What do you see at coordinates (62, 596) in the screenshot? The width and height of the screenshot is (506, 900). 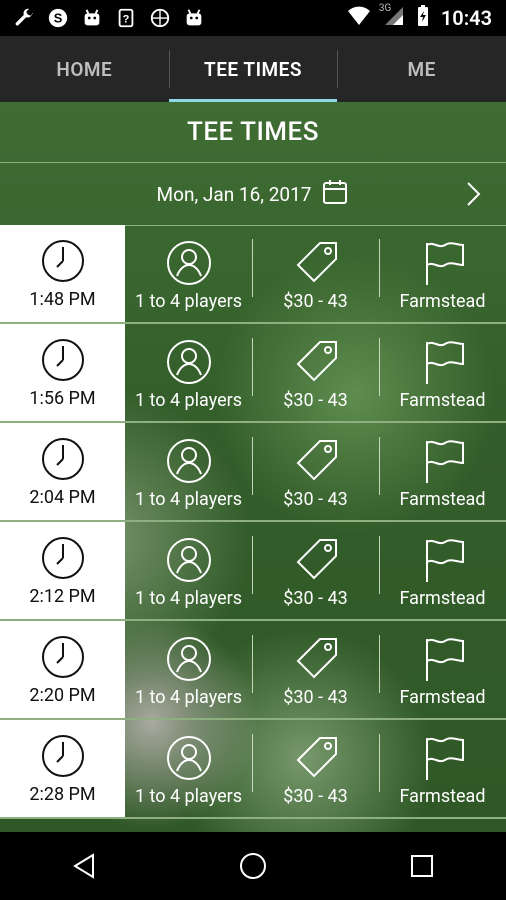 I see `tee-time-label: 2:12 PM` at bounding box center [62, 596].